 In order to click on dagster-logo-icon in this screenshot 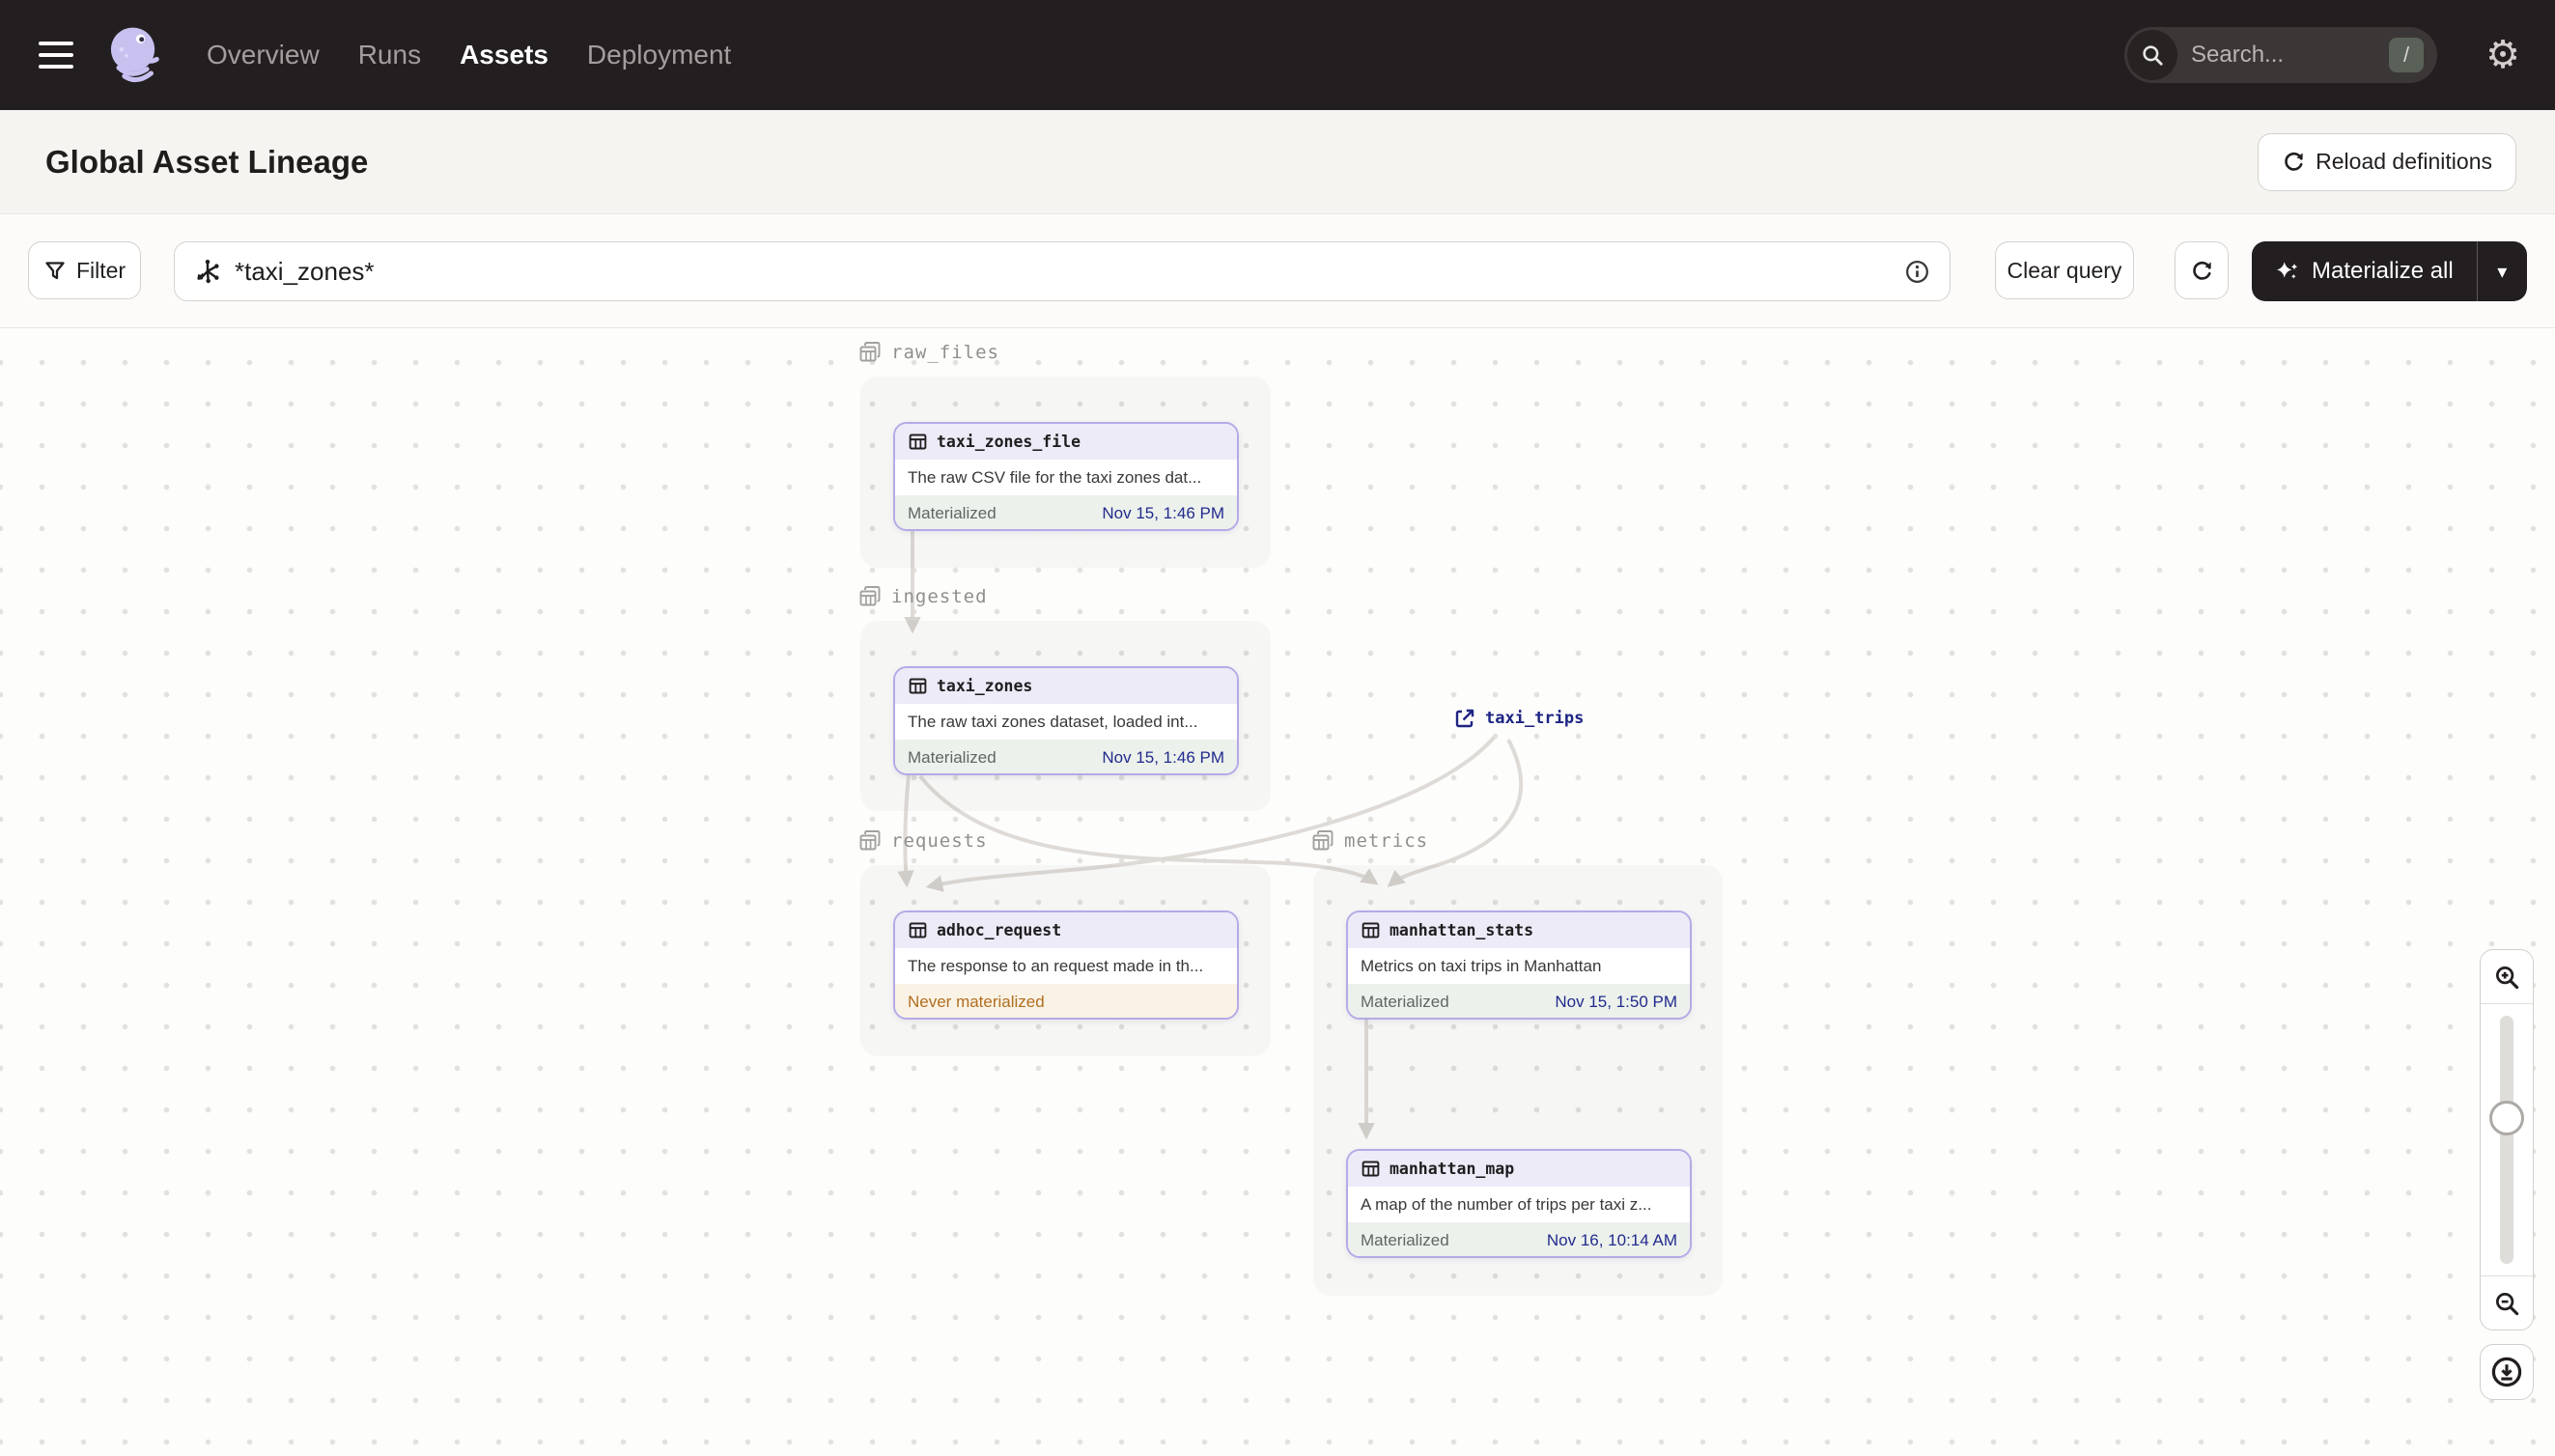, I will do `click(134, 55)`.